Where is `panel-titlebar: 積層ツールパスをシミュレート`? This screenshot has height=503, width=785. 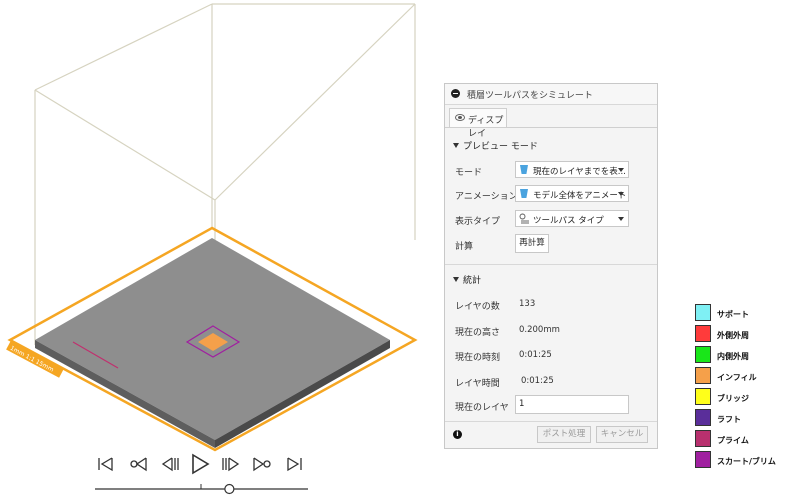
panel-titlebar: 積層ツールパスをシミュレート is located at coordinates (551, 94).